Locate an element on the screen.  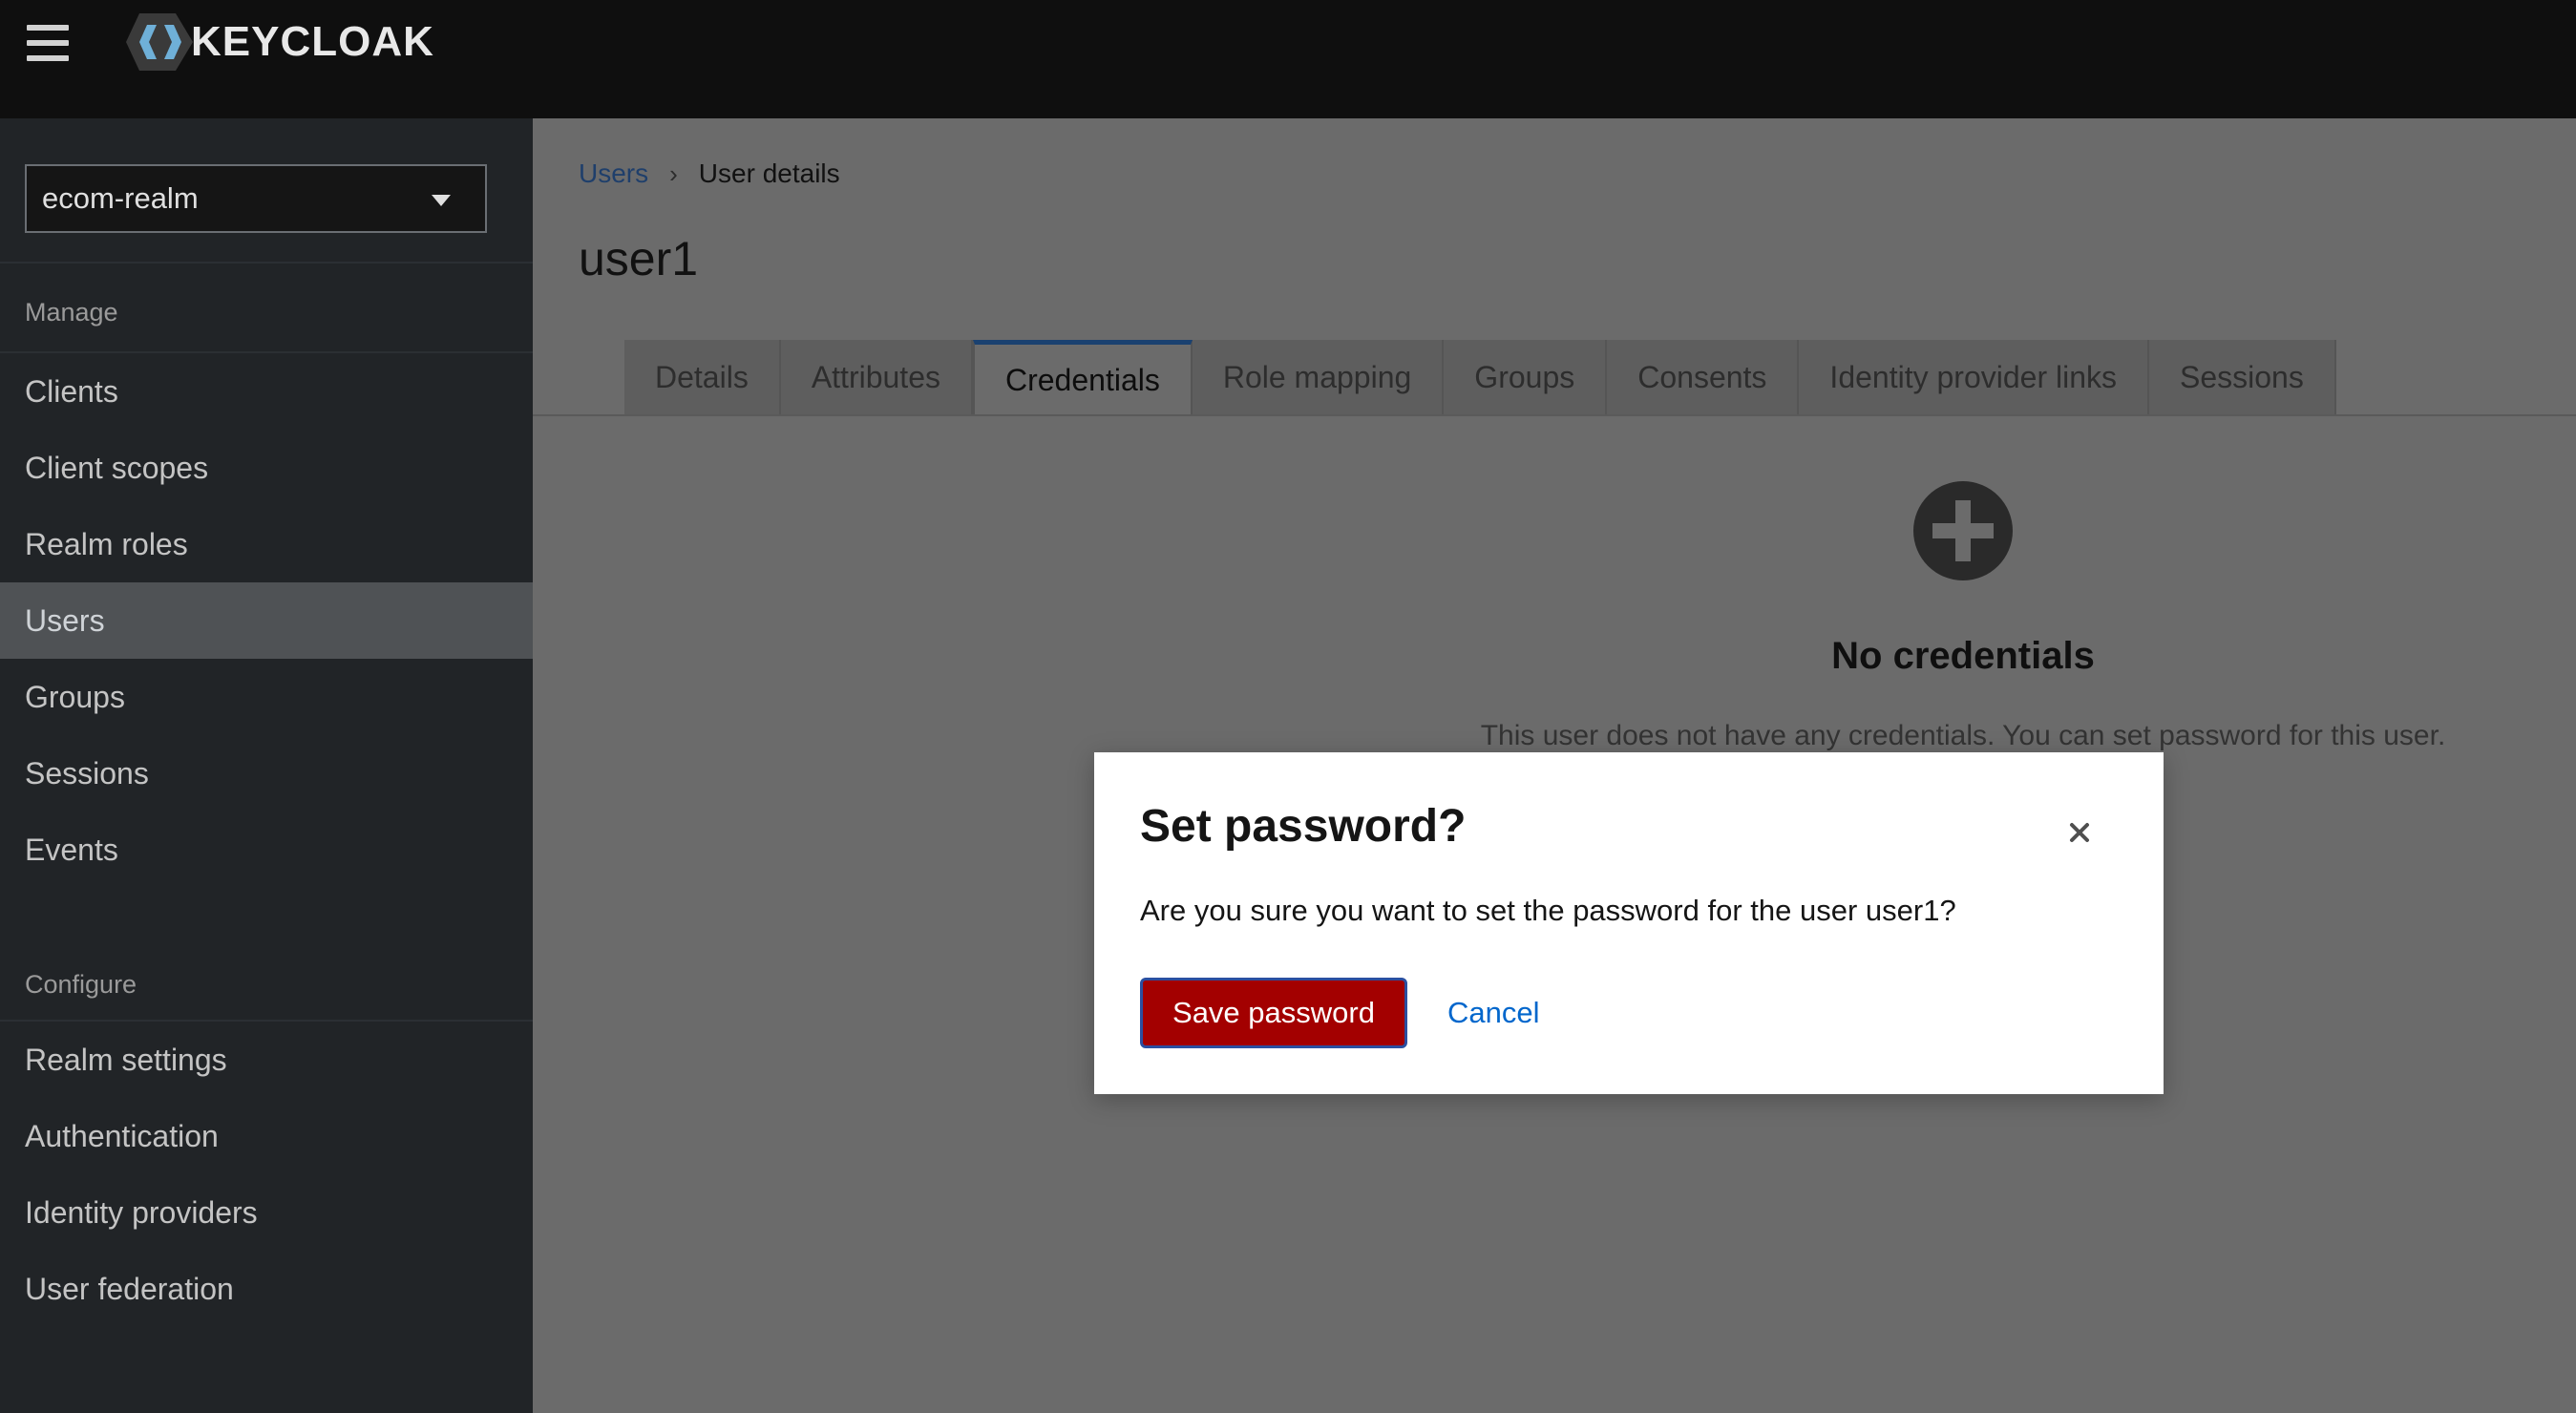
sidebar-item-user-federation: User federation is located at coordinates (266, 1289).